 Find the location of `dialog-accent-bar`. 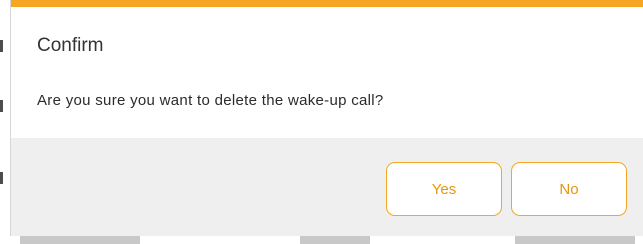

dialog-accent-bar is located at coordinates (327, 3).